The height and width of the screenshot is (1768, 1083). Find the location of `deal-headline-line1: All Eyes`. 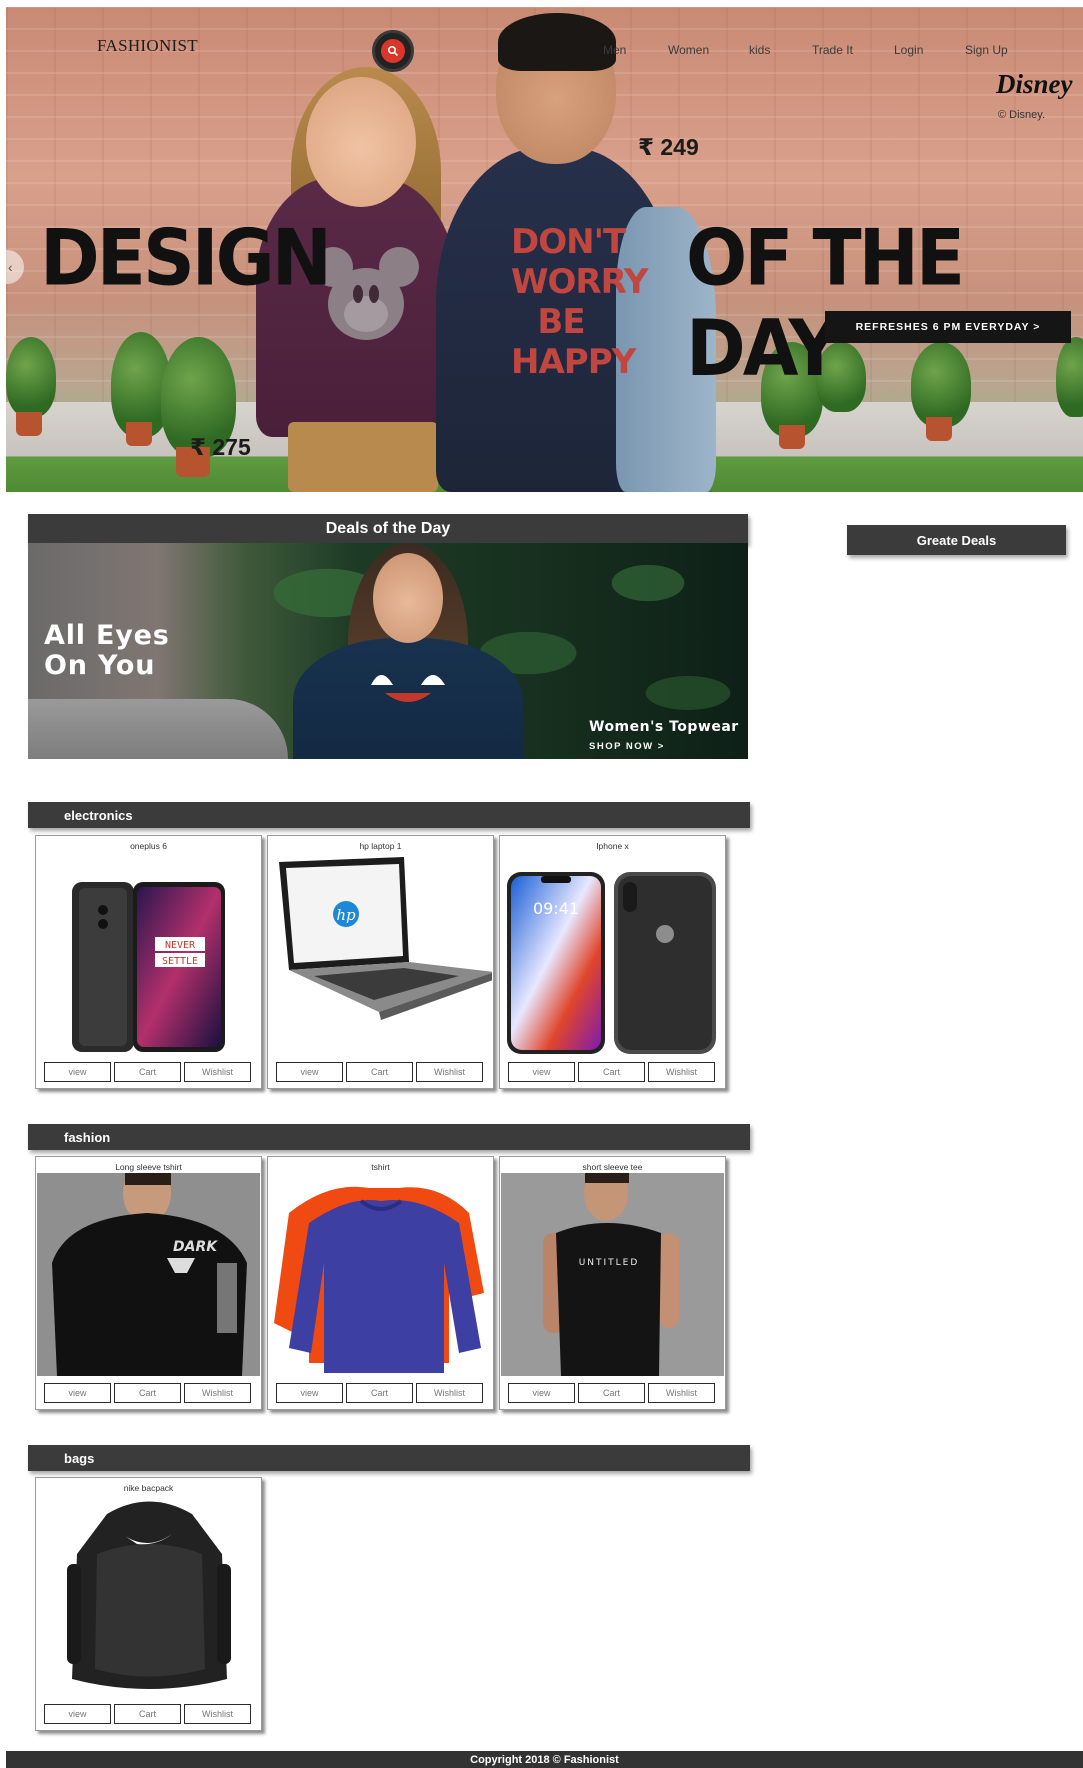

deal-headline-line1: All Eyes is located at coordinates (107, 635).